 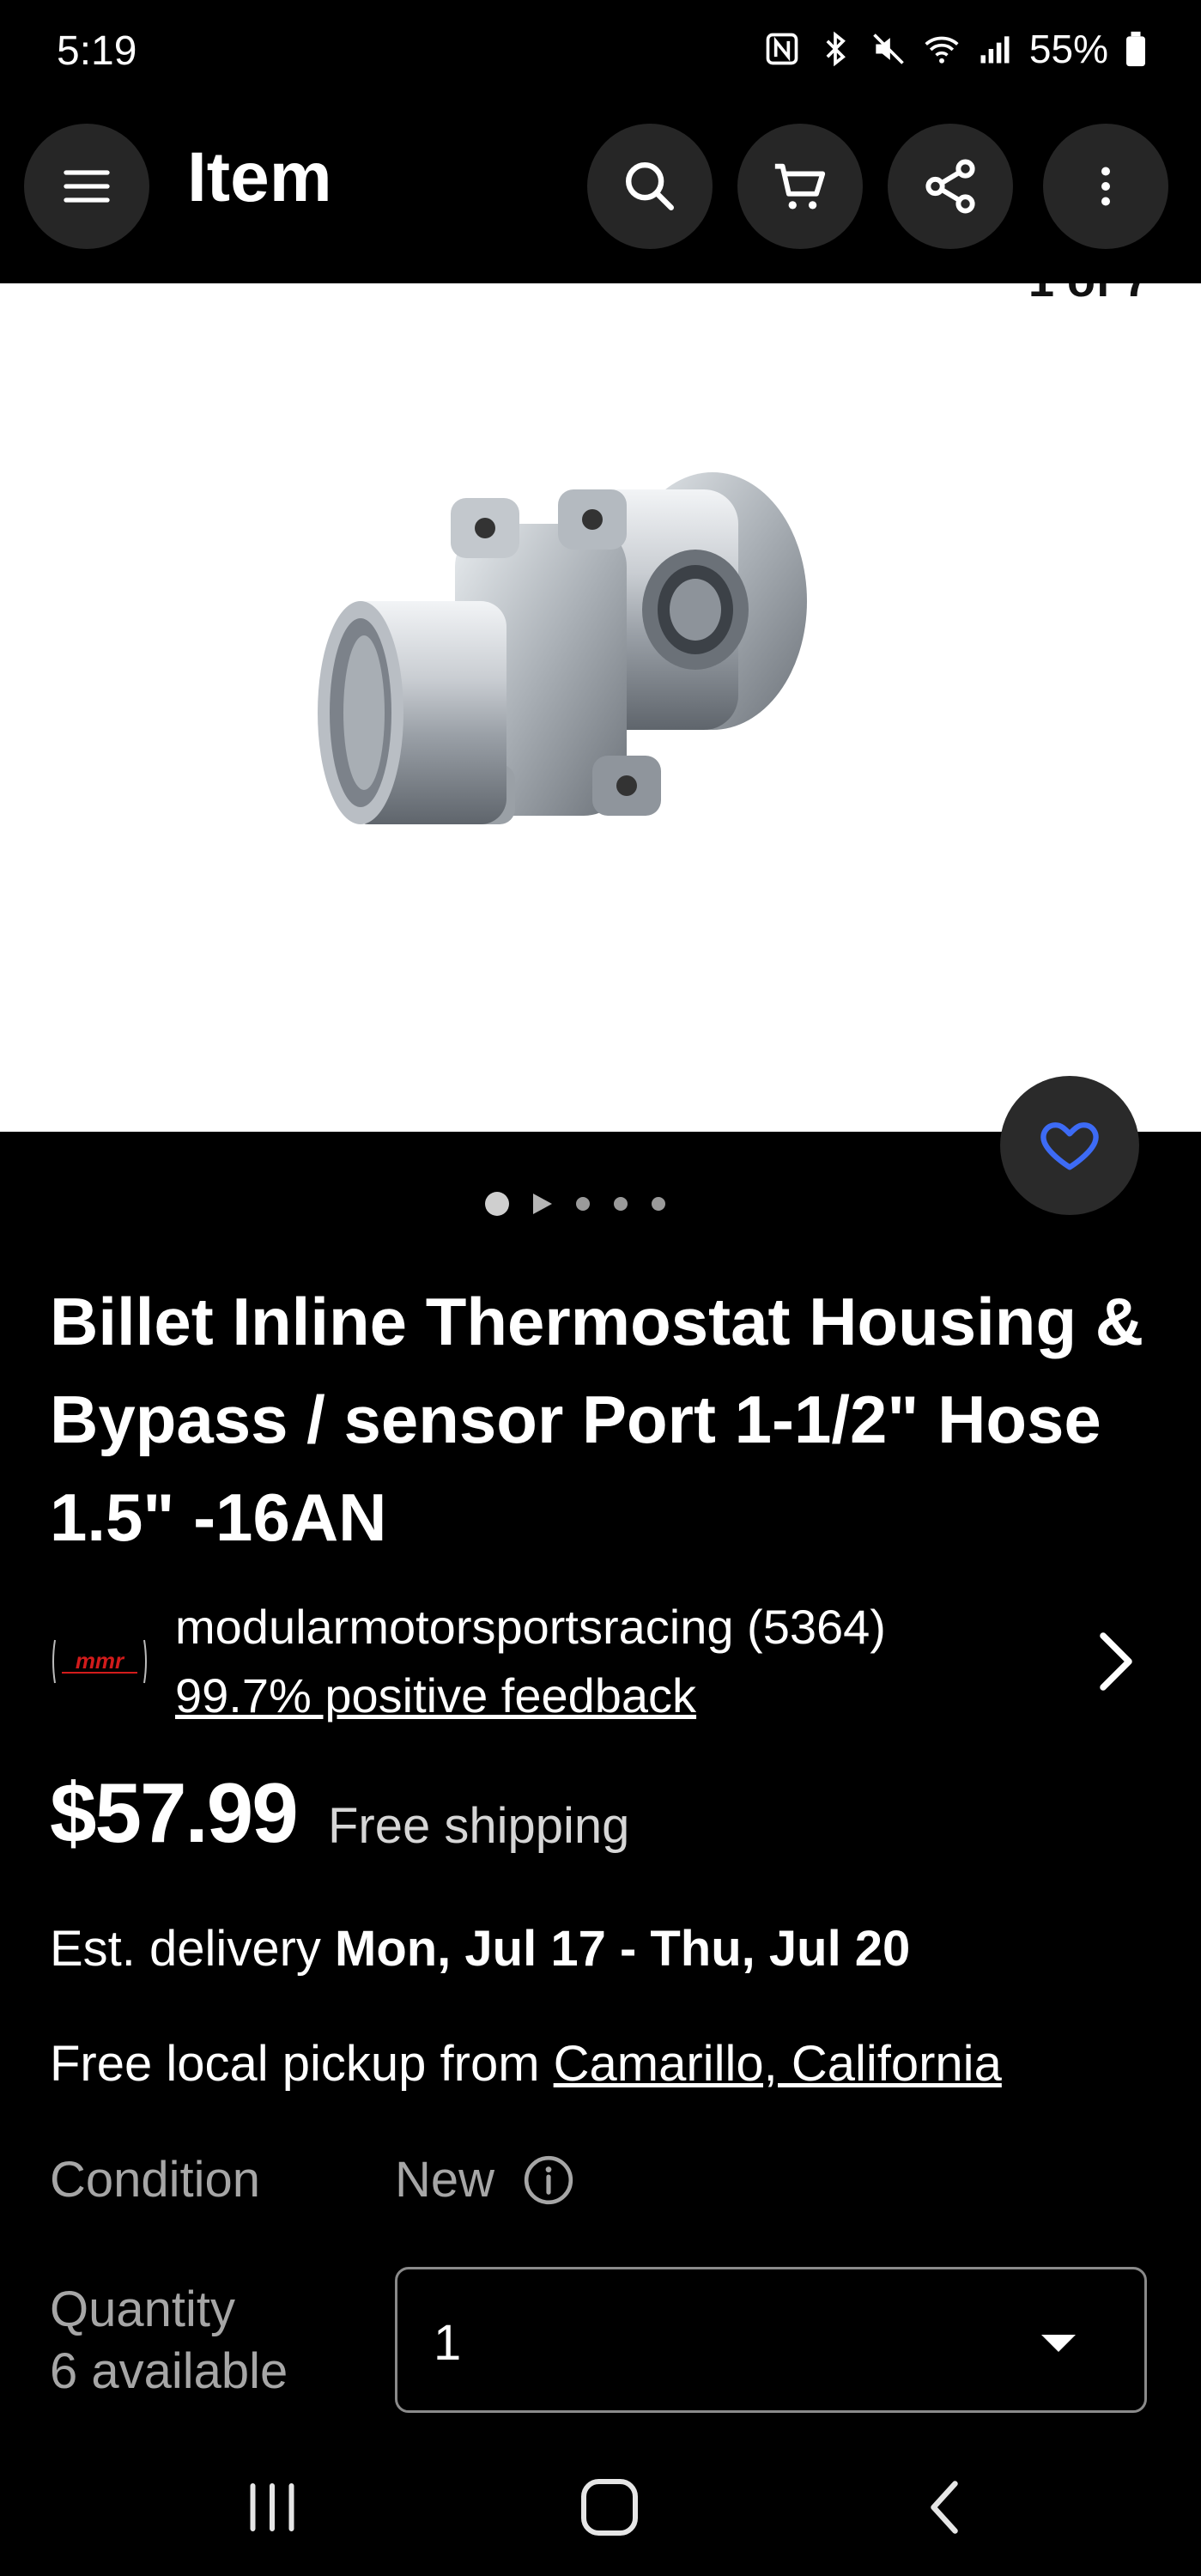 I want to click on seller-logo: mmr, so click(x=100, y=1661).